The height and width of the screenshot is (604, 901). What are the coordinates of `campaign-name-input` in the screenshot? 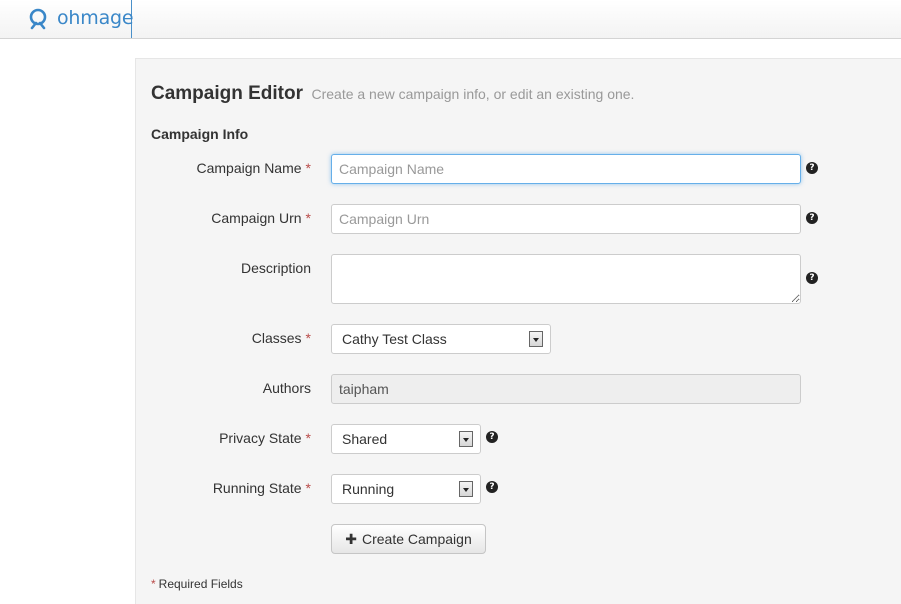 It's located at (566, 169).